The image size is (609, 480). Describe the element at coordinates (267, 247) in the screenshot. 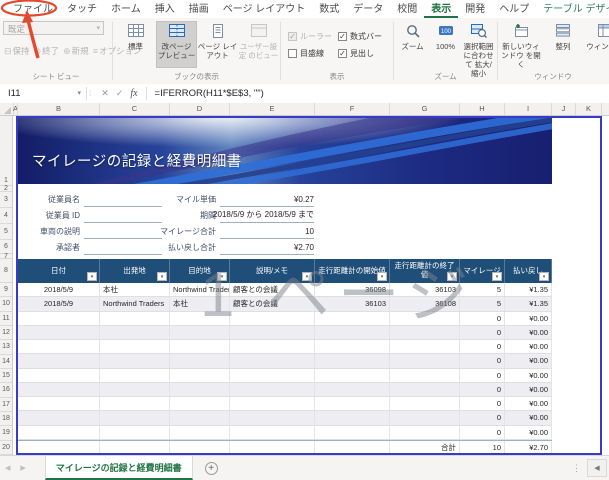

I see `form-value-4: ¥2.70` at that location.